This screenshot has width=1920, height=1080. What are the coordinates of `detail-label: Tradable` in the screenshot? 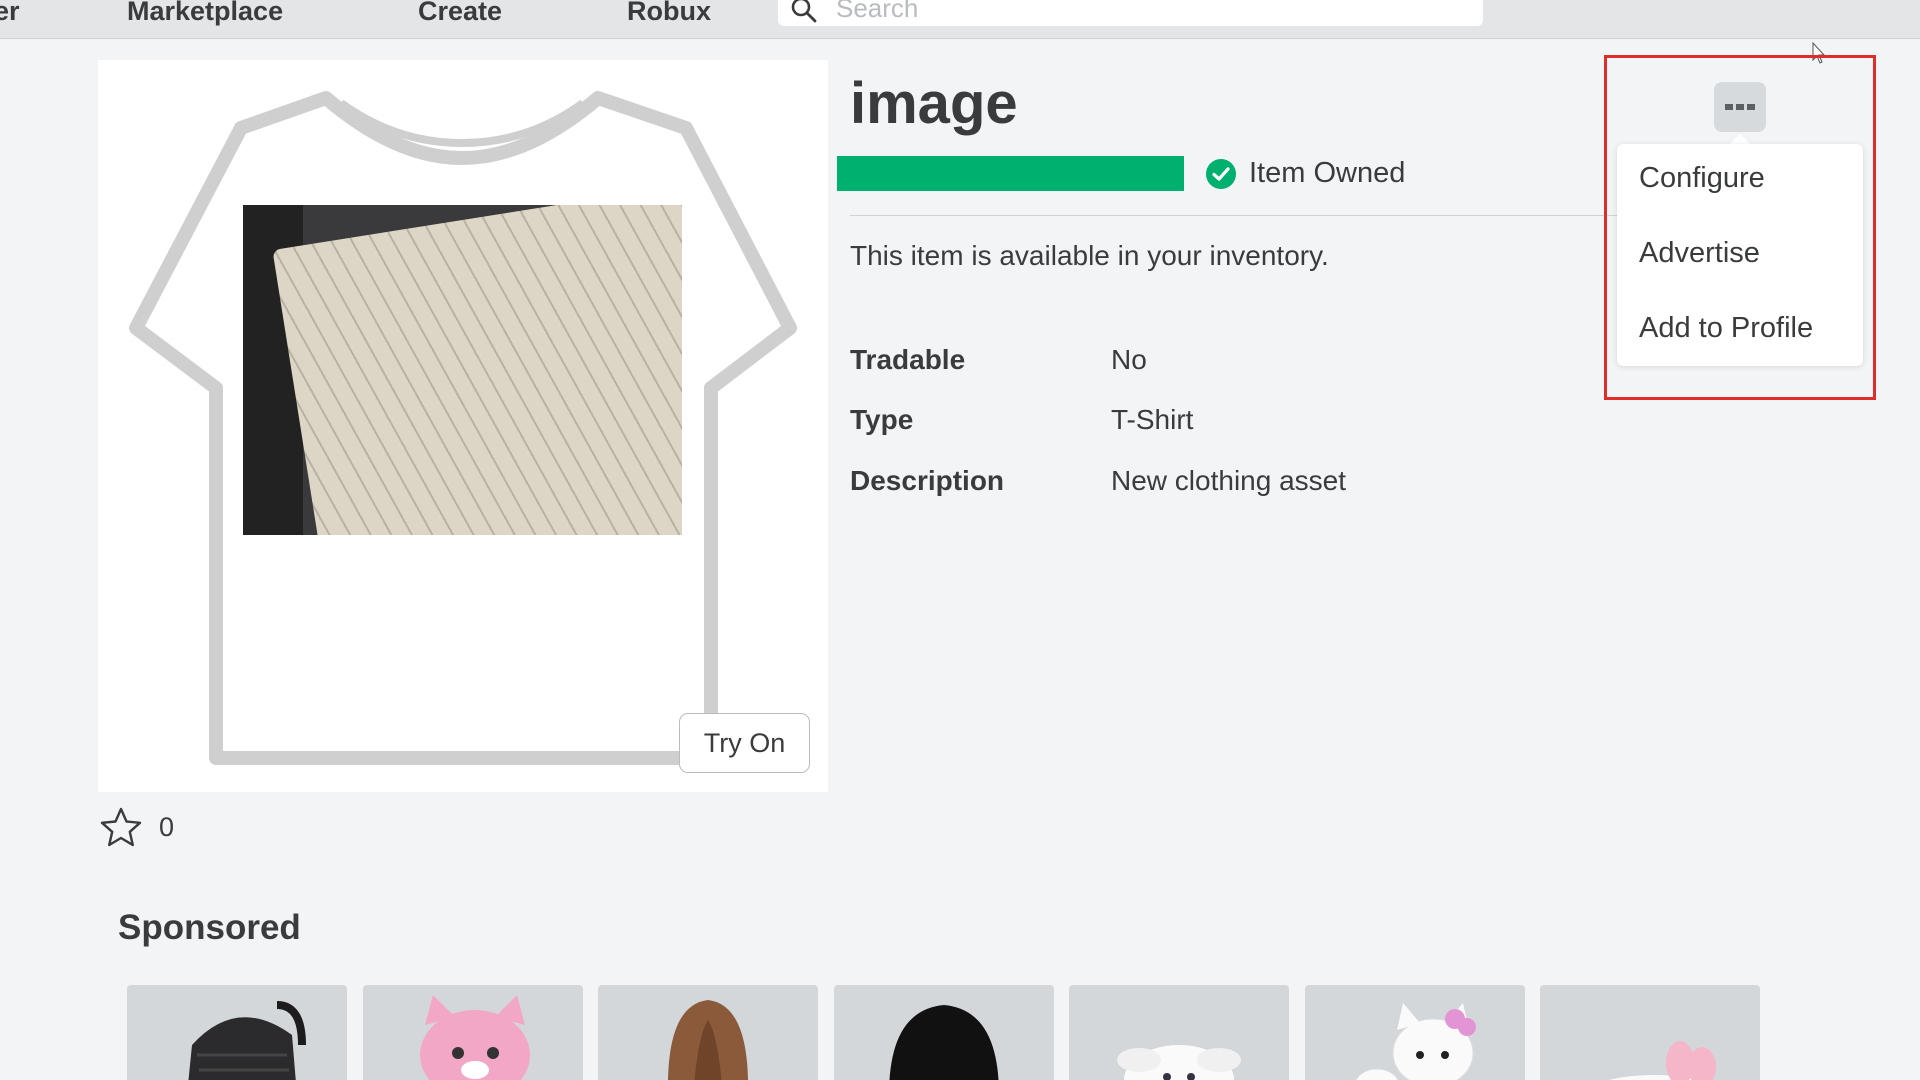 It's located at (908, 359).